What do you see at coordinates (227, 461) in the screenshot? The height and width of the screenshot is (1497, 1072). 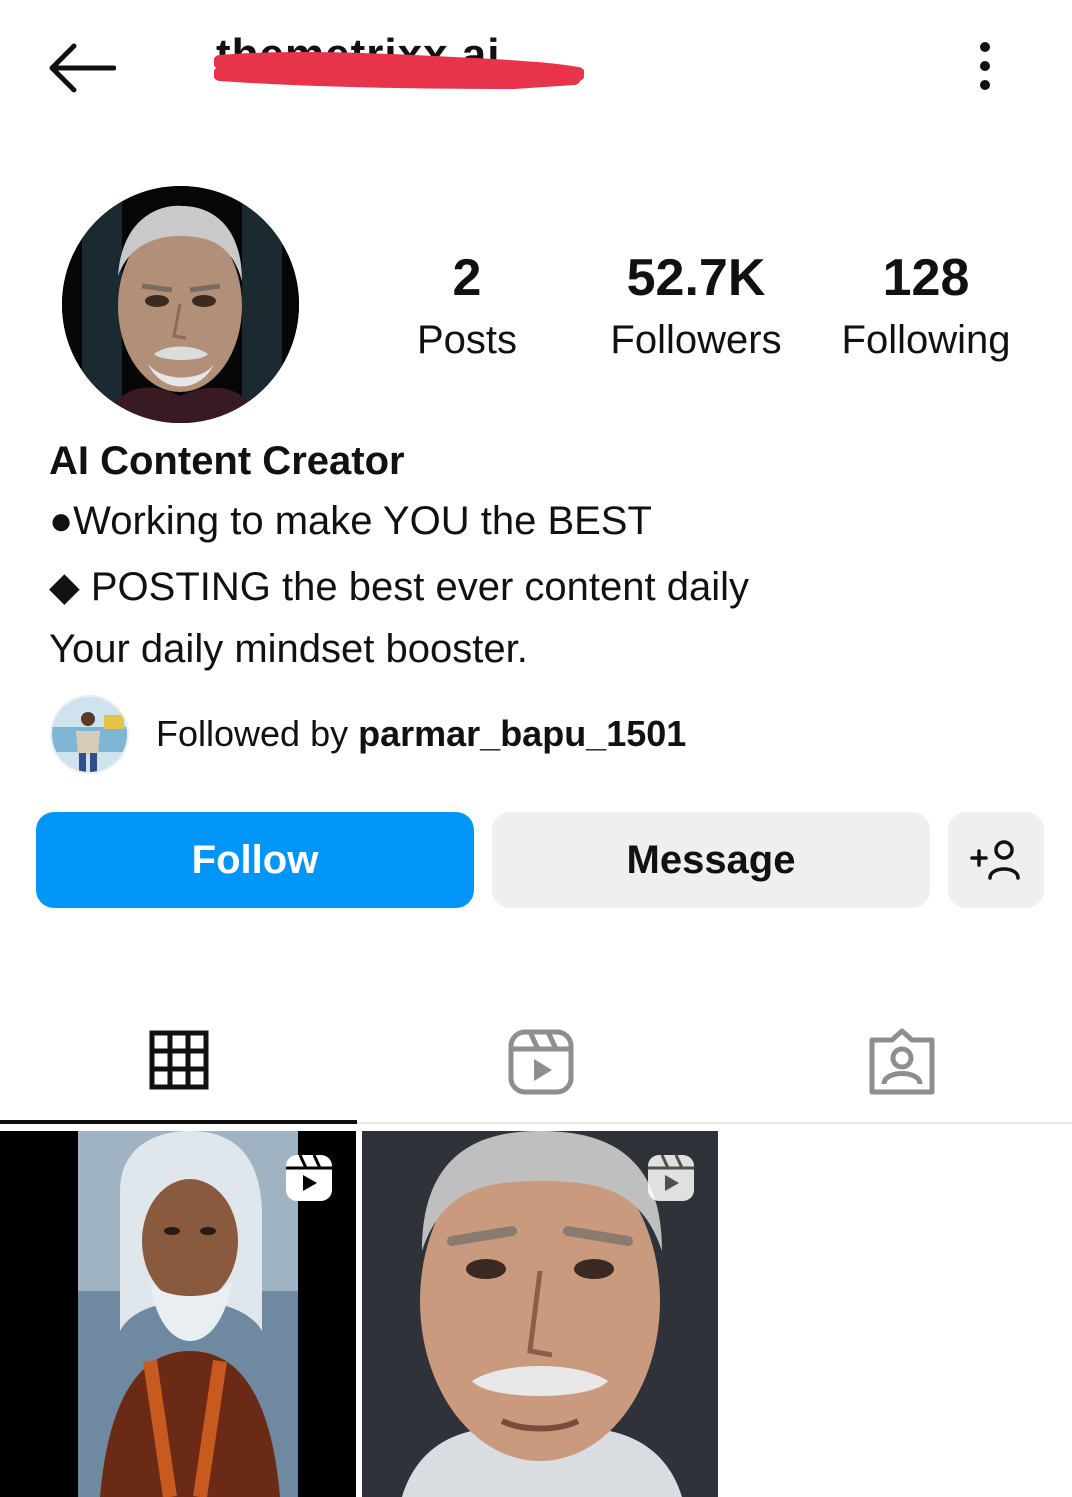 I see `profile-name: AI Content Creator` at bounding box center [227, 461].